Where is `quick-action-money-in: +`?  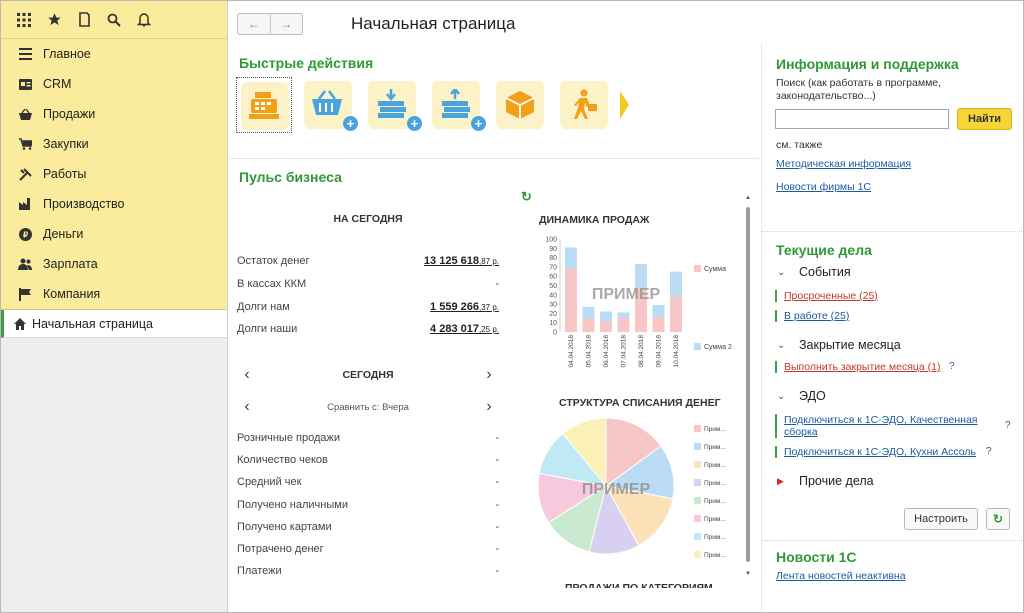
quick-action-money-in: + is located at coordinates (393, 105).